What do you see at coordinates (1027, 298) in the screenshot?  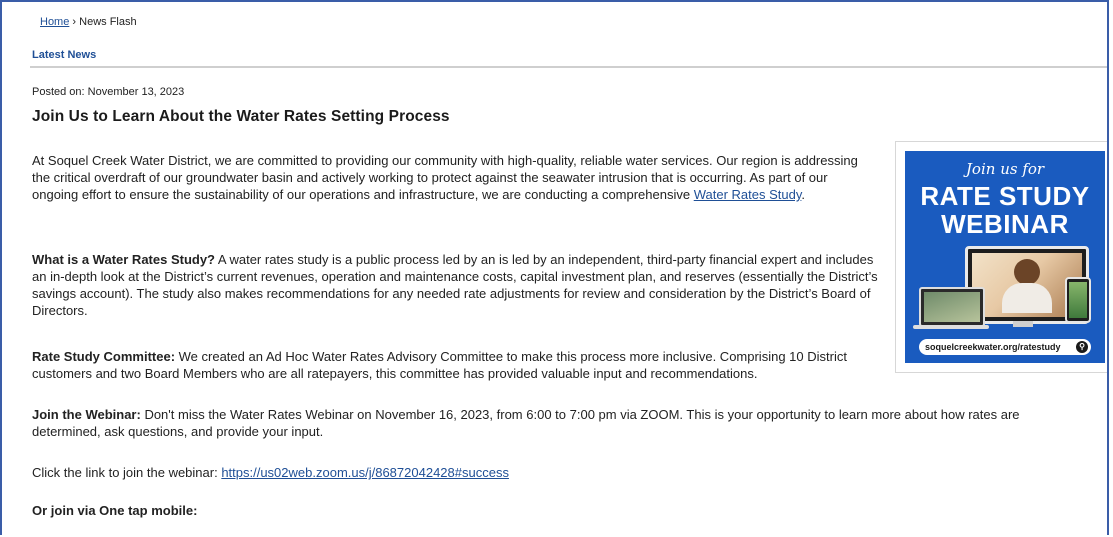 I see `person-body-illustration` at bounding box center [1027, 298].